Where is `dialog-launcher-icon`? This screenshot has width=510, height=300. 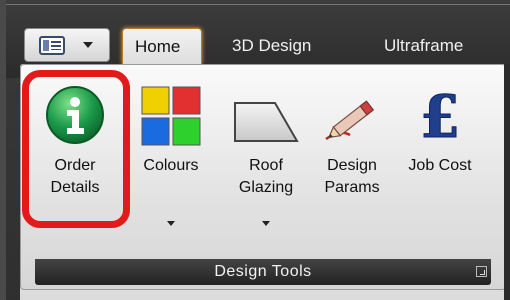 dialog-launcher-icon is located at coordinates (481, 271).